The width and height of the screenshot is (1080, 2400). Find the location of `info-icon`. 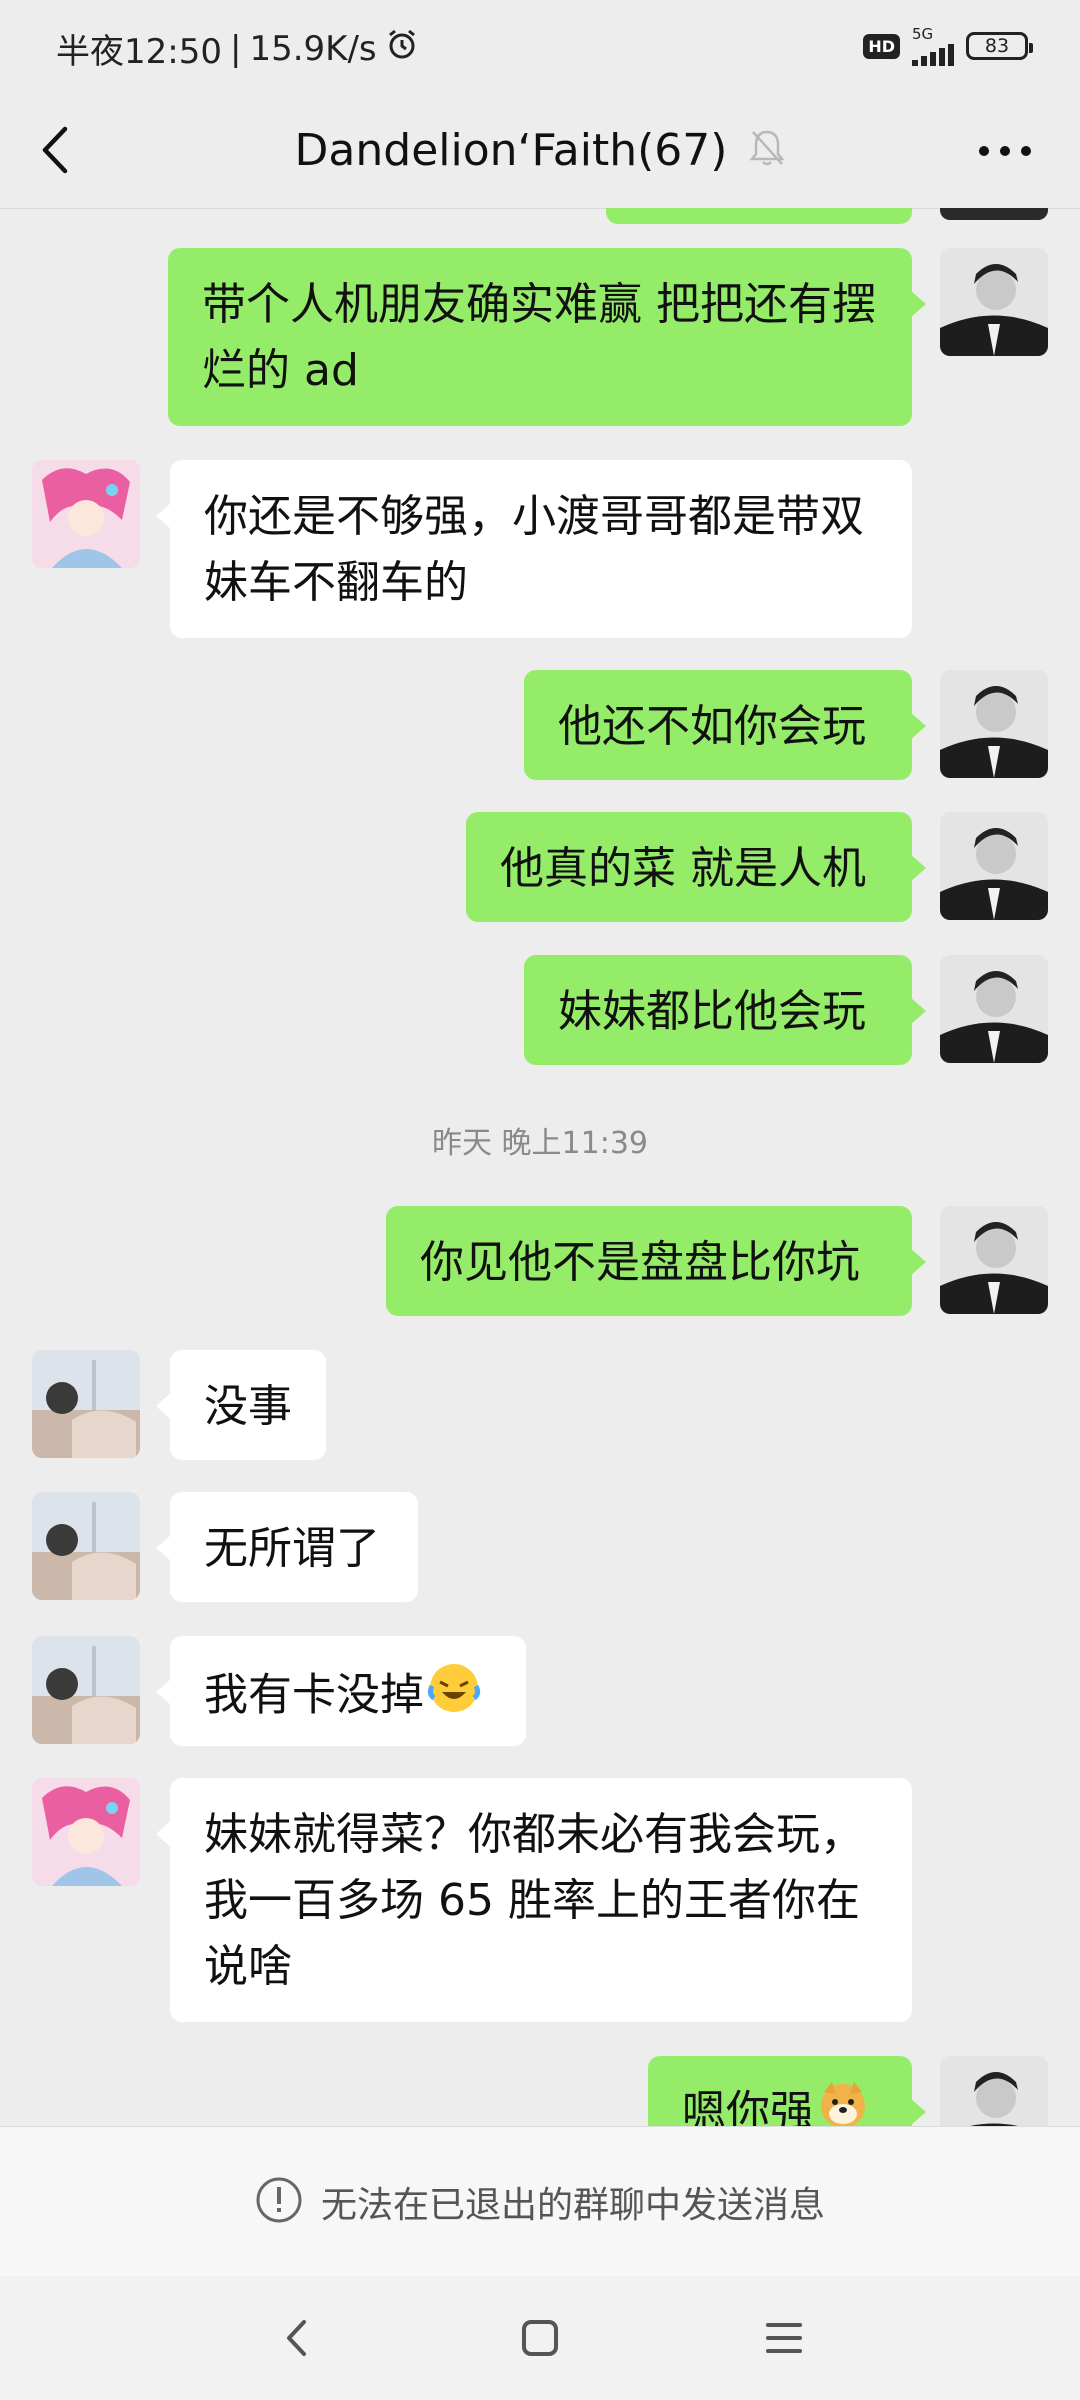

info-icon is located at coordinates (279, 2202).